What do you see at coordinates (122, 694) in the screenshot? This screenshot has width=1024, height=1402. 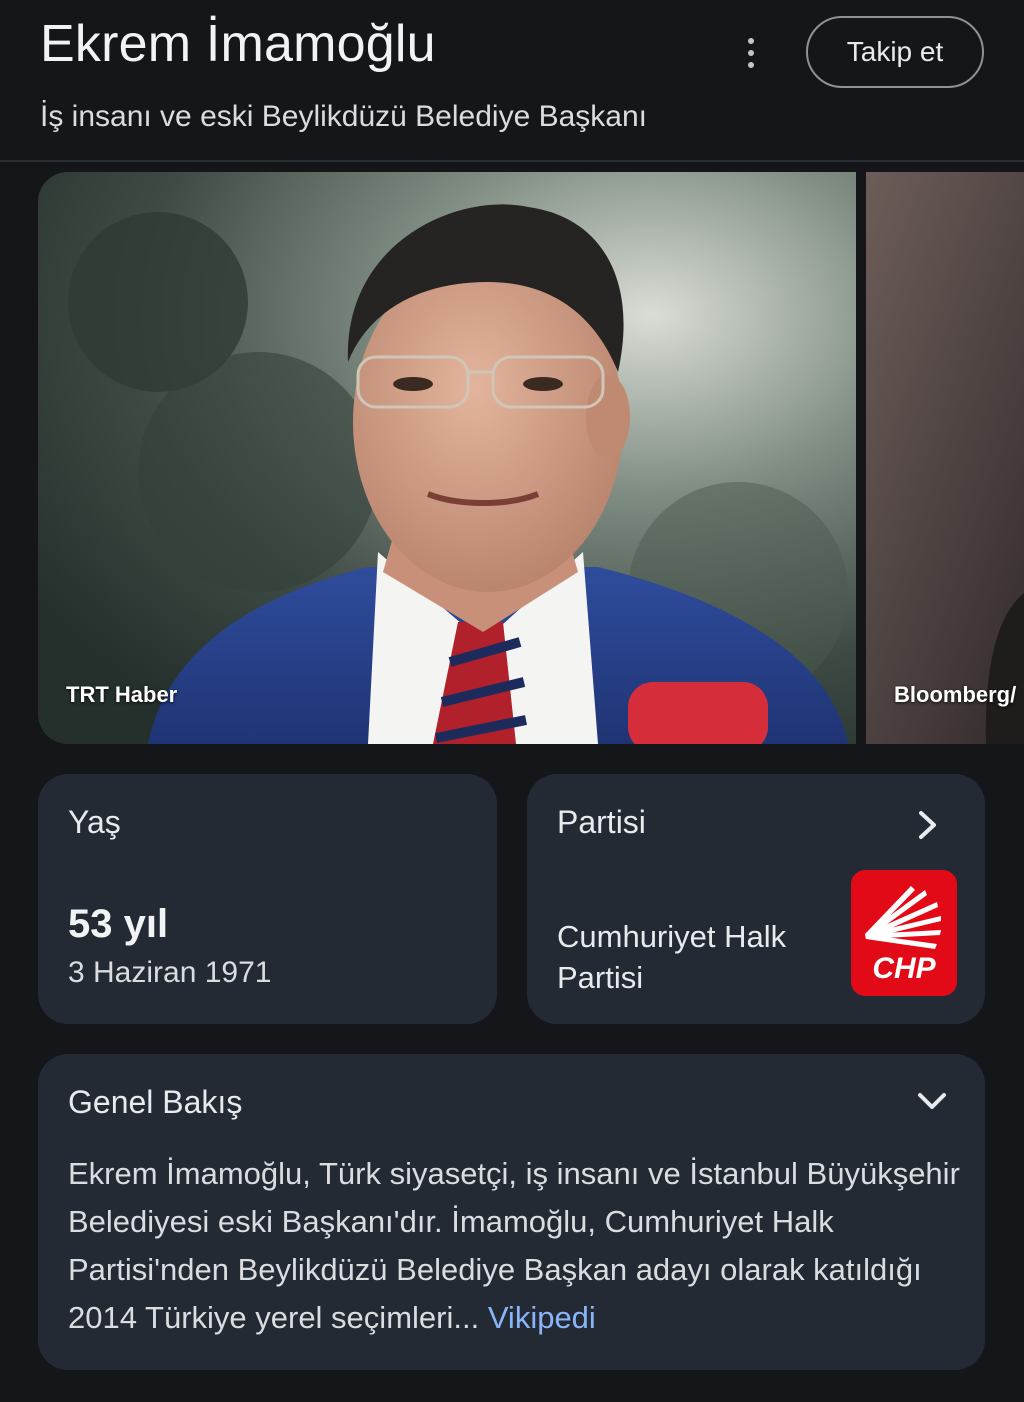 I see `image-source-label: TRT Haber` at bounding box center [122, 694].